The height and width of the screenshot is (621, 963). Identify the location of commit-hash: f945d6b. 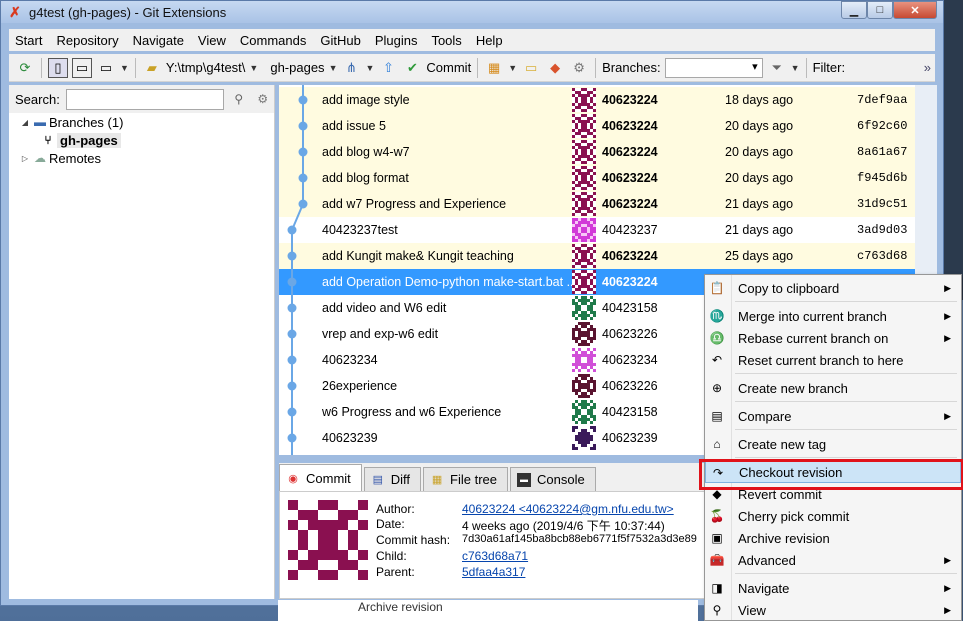
(882, 178).